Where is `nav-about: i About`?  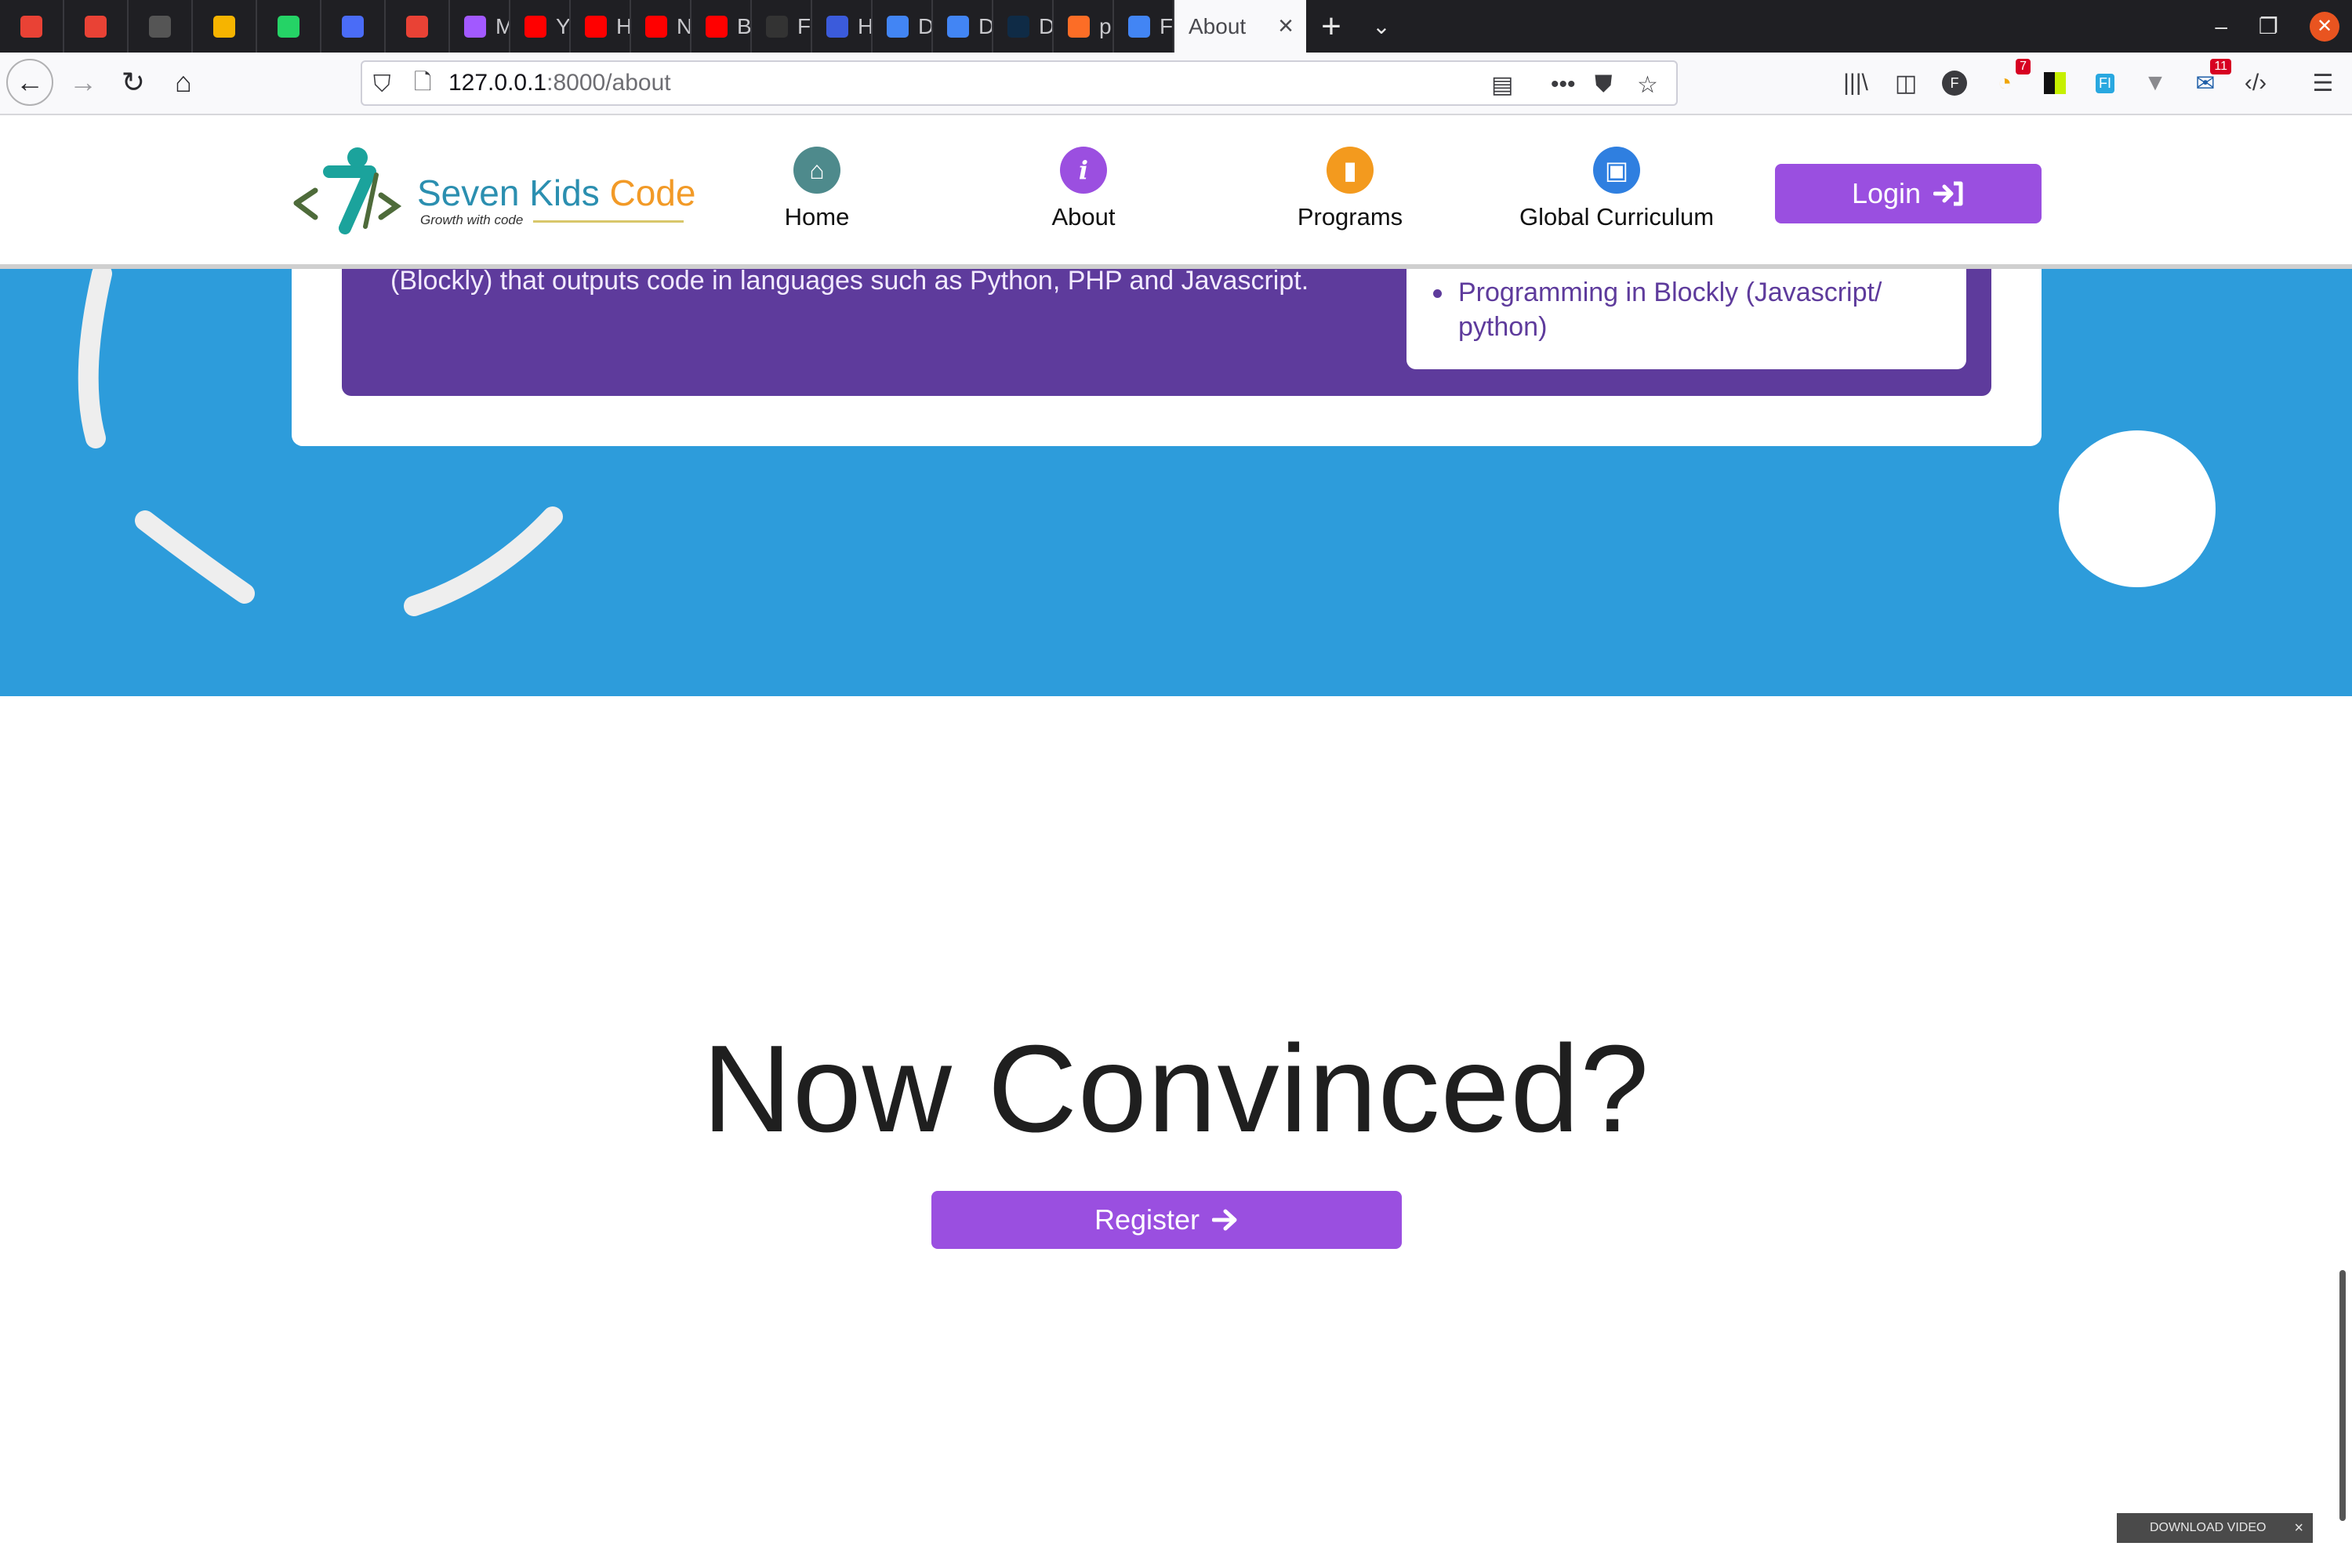 nav-about: i About is located at coordinates (1083, 189).